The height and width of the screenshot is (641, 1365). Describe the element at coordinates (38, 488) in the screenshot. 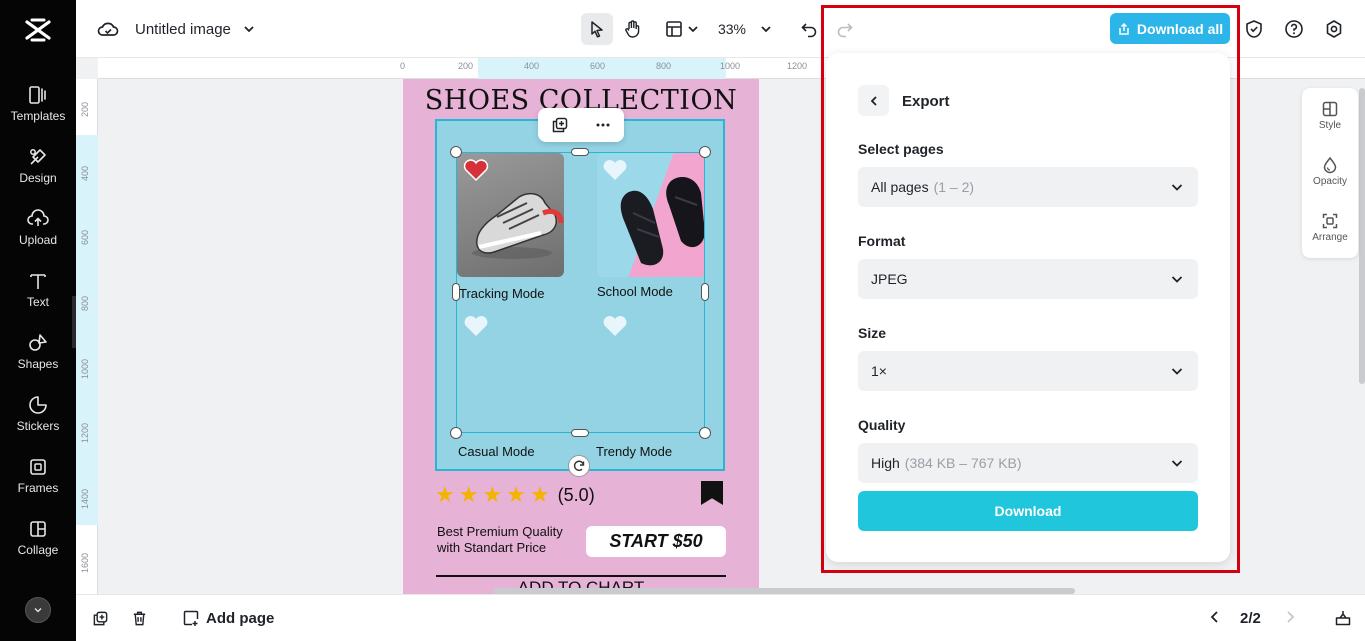

I see `sidebar-item-label: Frames` at that location.